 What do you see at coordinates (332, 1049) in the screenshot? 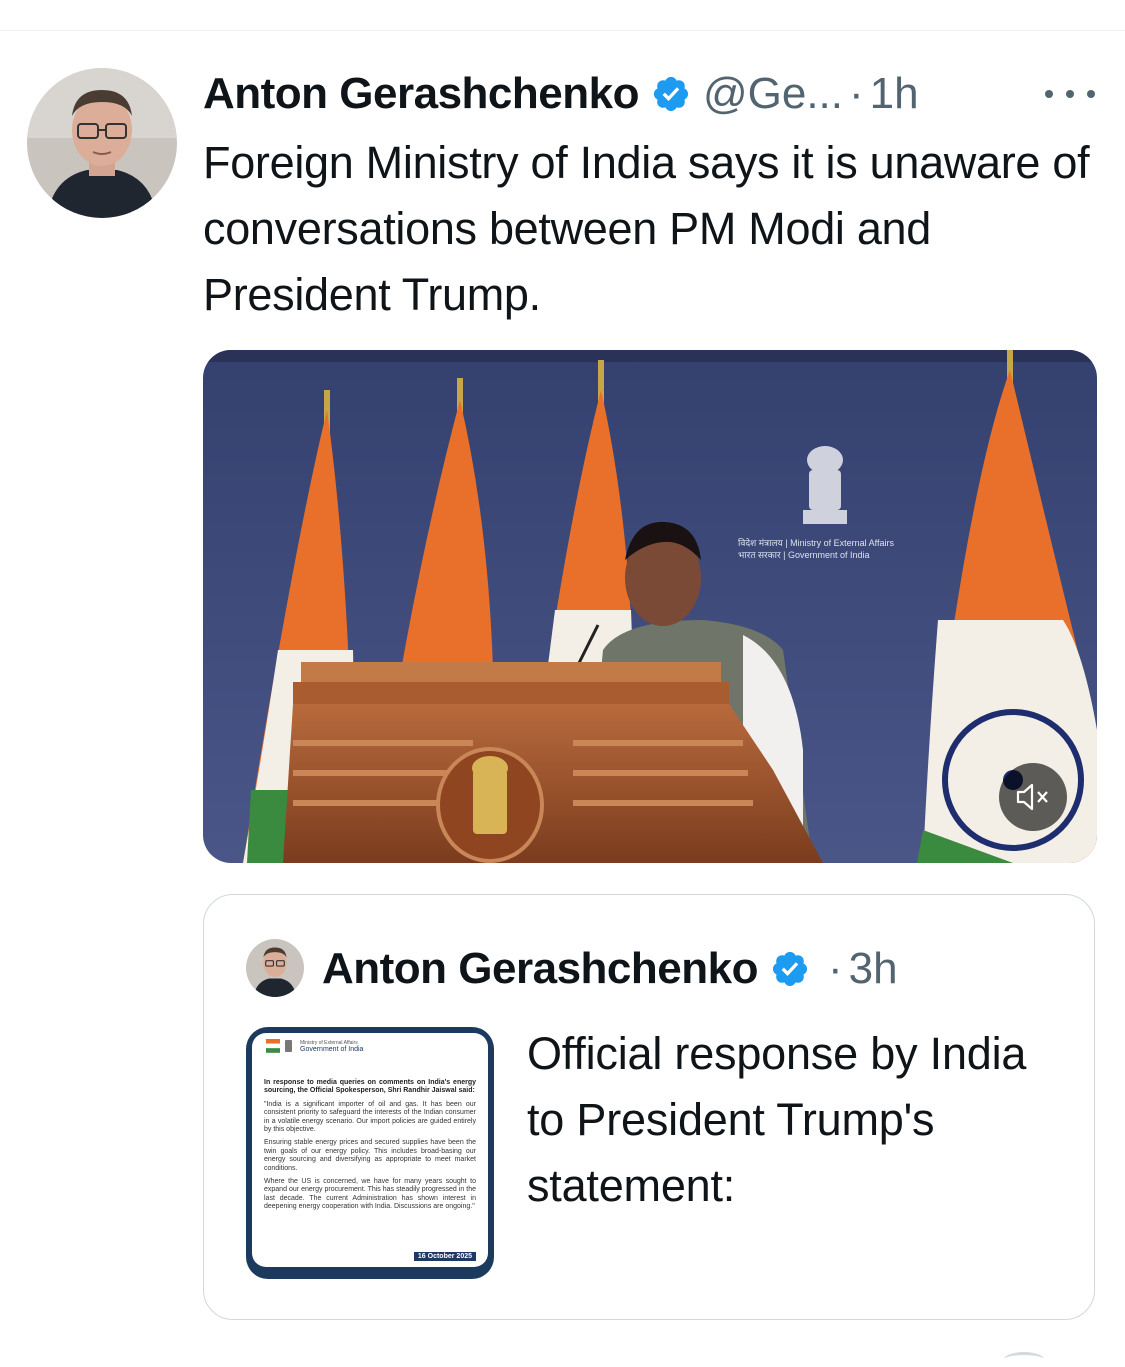
I see `doc-org-line-2: Government of India` at bounding box center [332, 1049].